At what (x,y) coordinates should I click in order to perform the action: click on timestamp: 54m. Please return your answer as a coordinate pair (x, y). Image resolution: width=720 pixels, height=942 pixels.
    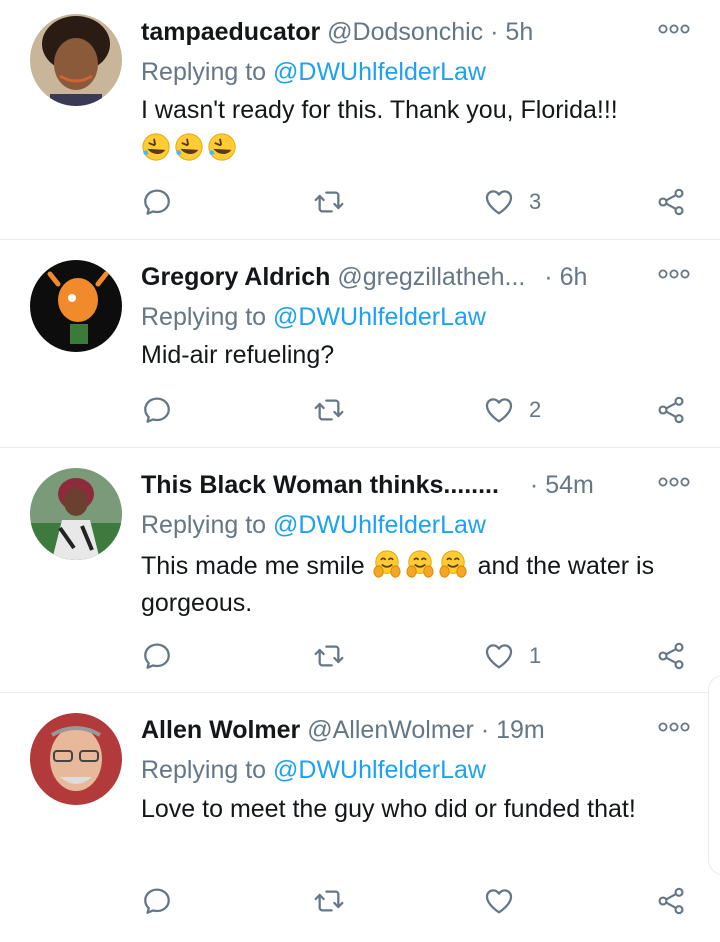
    Looking at the image, I should click on (569, 485).